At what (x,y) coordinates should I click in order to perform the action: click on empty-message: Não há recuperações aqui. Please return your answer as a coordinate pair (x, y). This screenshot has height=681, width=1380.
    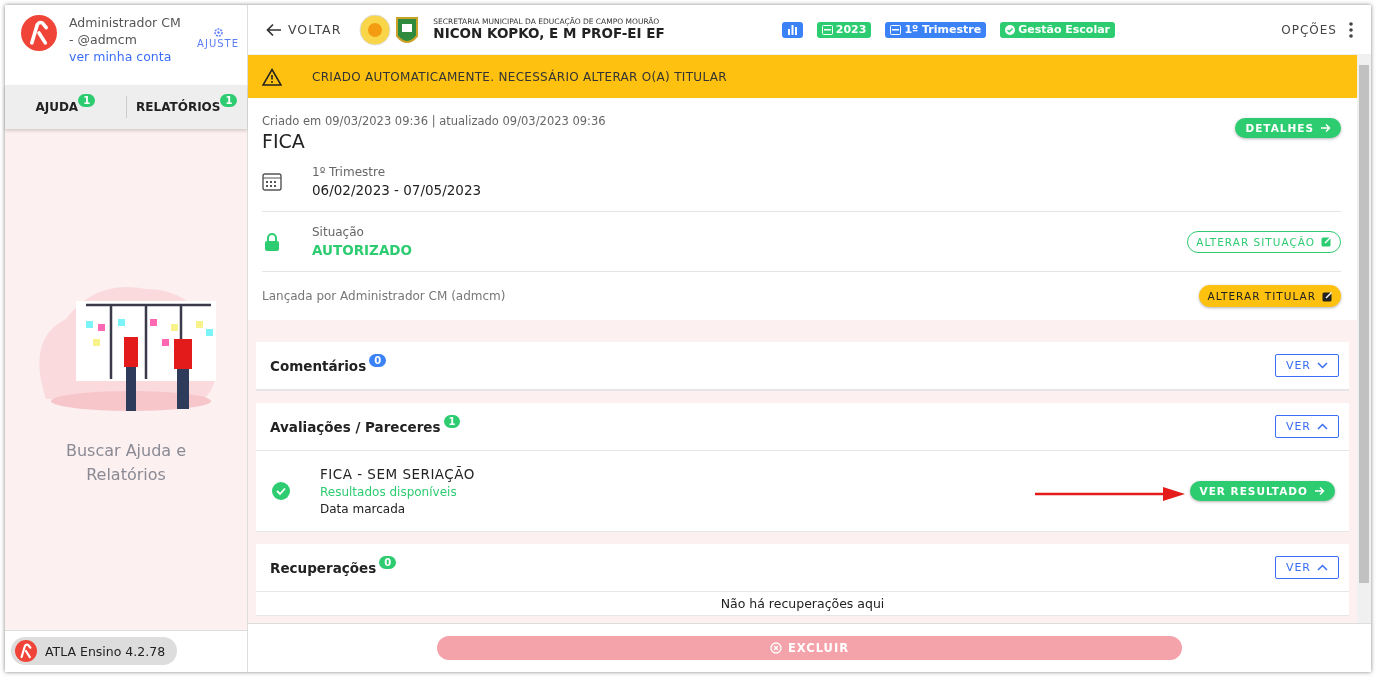
    Looking at the image, I should click on (802, 604).